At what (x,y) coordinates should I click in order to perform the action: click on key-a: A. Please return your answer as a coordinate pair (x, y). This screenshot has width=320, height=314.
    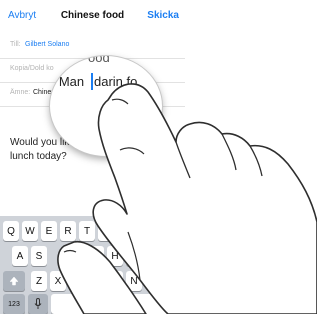
    Looking at the image, I should click on (20, 256).